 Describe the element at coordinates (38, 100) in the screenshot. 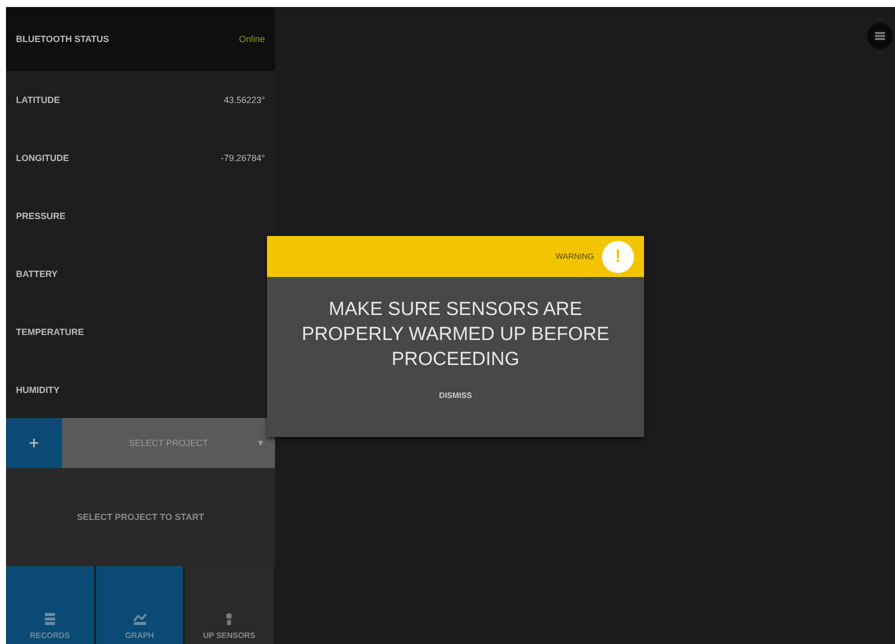

I see `reading-label: LATITUDE` at that location.